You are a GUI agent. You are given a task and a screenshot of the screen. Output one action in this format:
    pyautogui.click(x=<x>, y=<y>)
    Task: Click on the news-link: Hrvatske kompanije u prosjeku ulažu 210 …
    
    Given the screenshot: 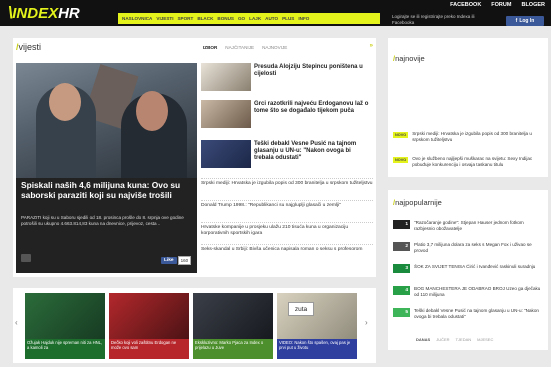 What is the action you would take?
    pyautogui.click(x=287, y=229)
    